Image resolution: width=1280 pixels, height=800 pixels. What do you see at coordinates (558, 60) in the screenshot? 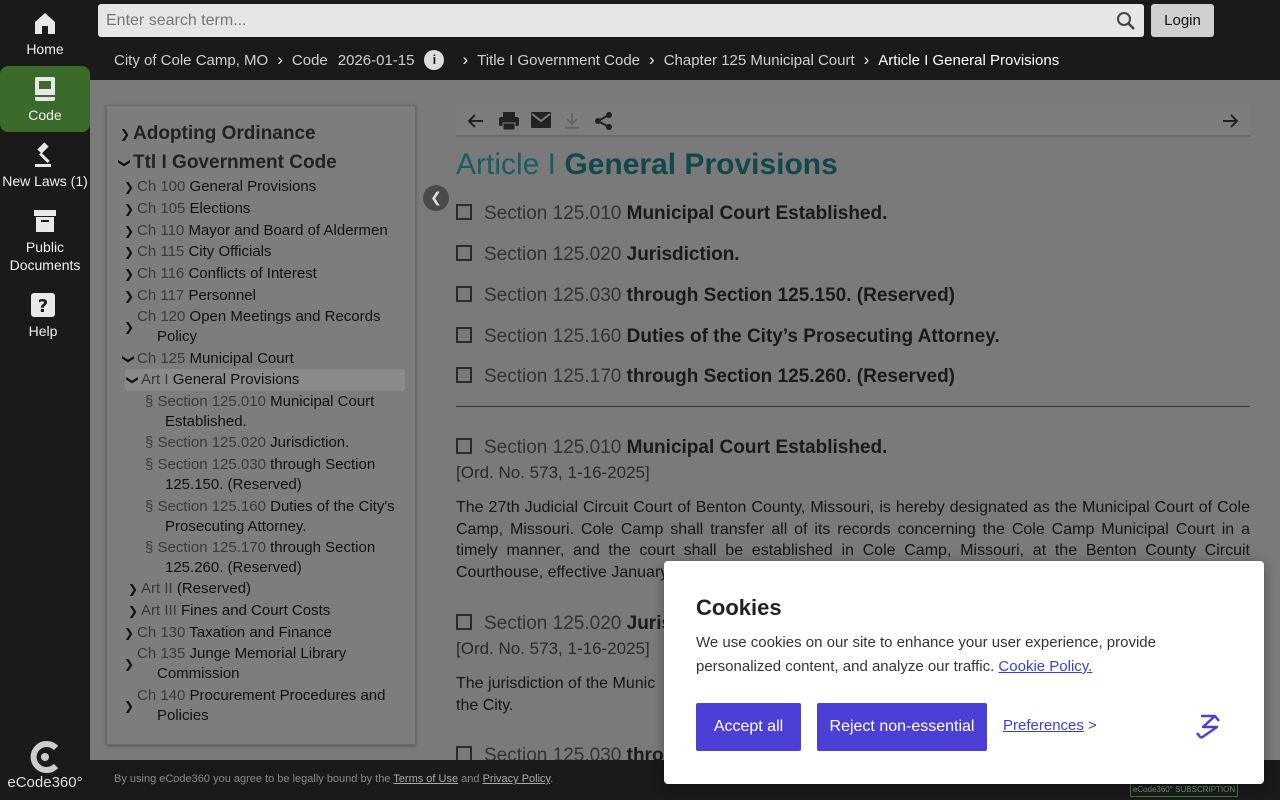
I see `breadcrumb-title: Title I Government Code` at bounding box center [558, 60].